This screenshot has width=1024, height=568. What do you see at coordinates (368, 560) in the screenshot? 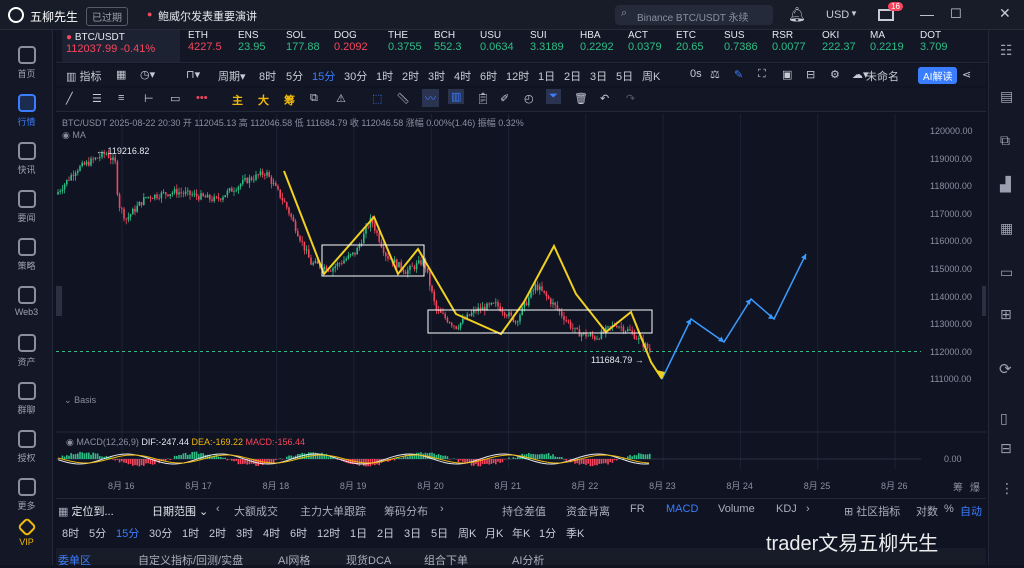
I see `tab-spot-dca: 现货DCA` at bounding box center [368, 560].